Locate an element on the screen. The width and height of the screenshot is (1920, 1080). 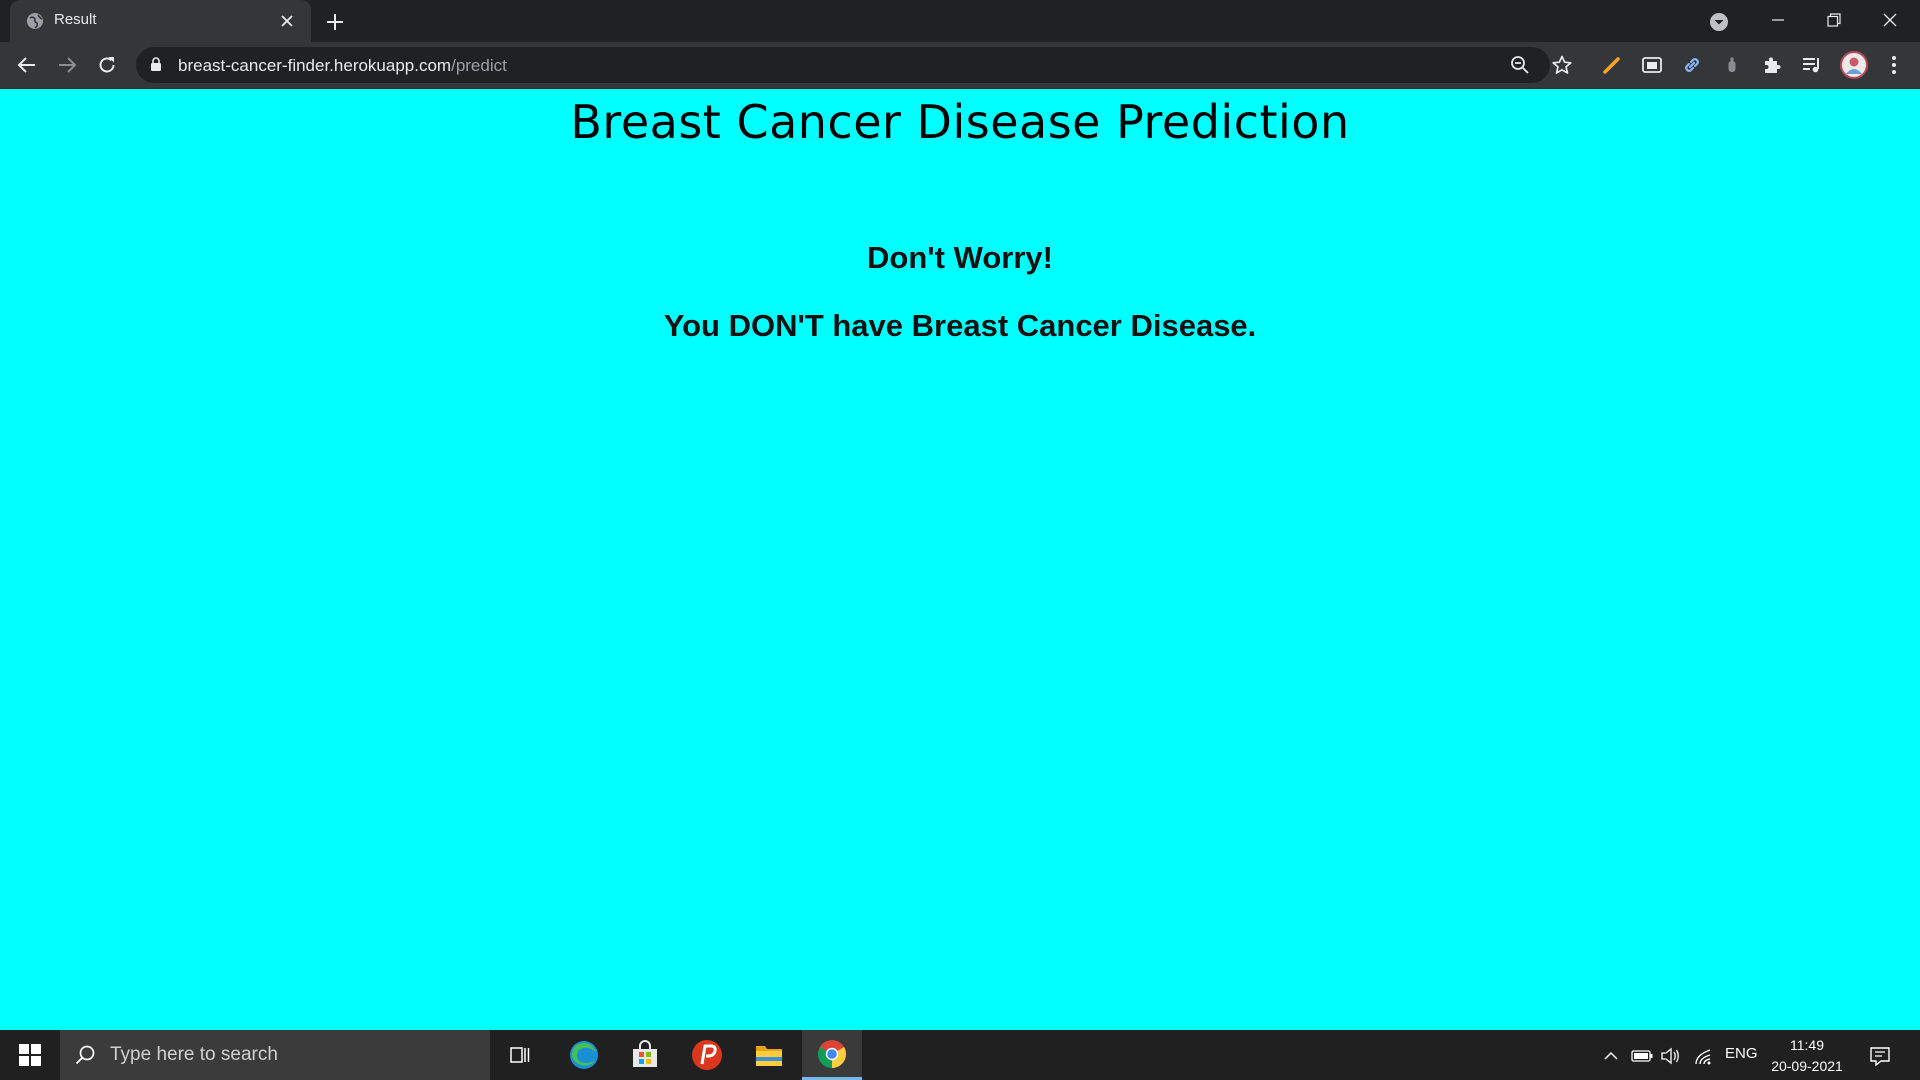
clock-date: 20-09-2021 is located at coordinates (1807, 1066).